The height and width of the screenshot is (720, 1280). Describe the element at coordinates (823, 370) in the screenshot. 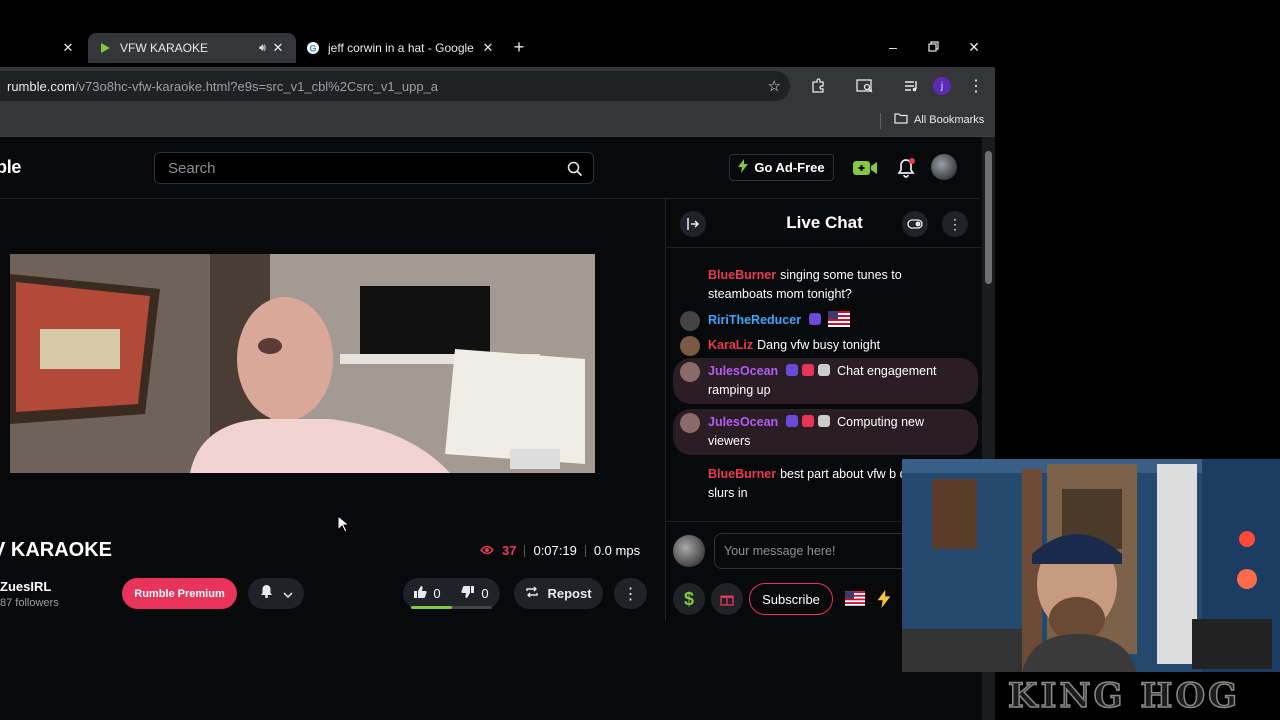

I see `bot-badge-icon` at that location.